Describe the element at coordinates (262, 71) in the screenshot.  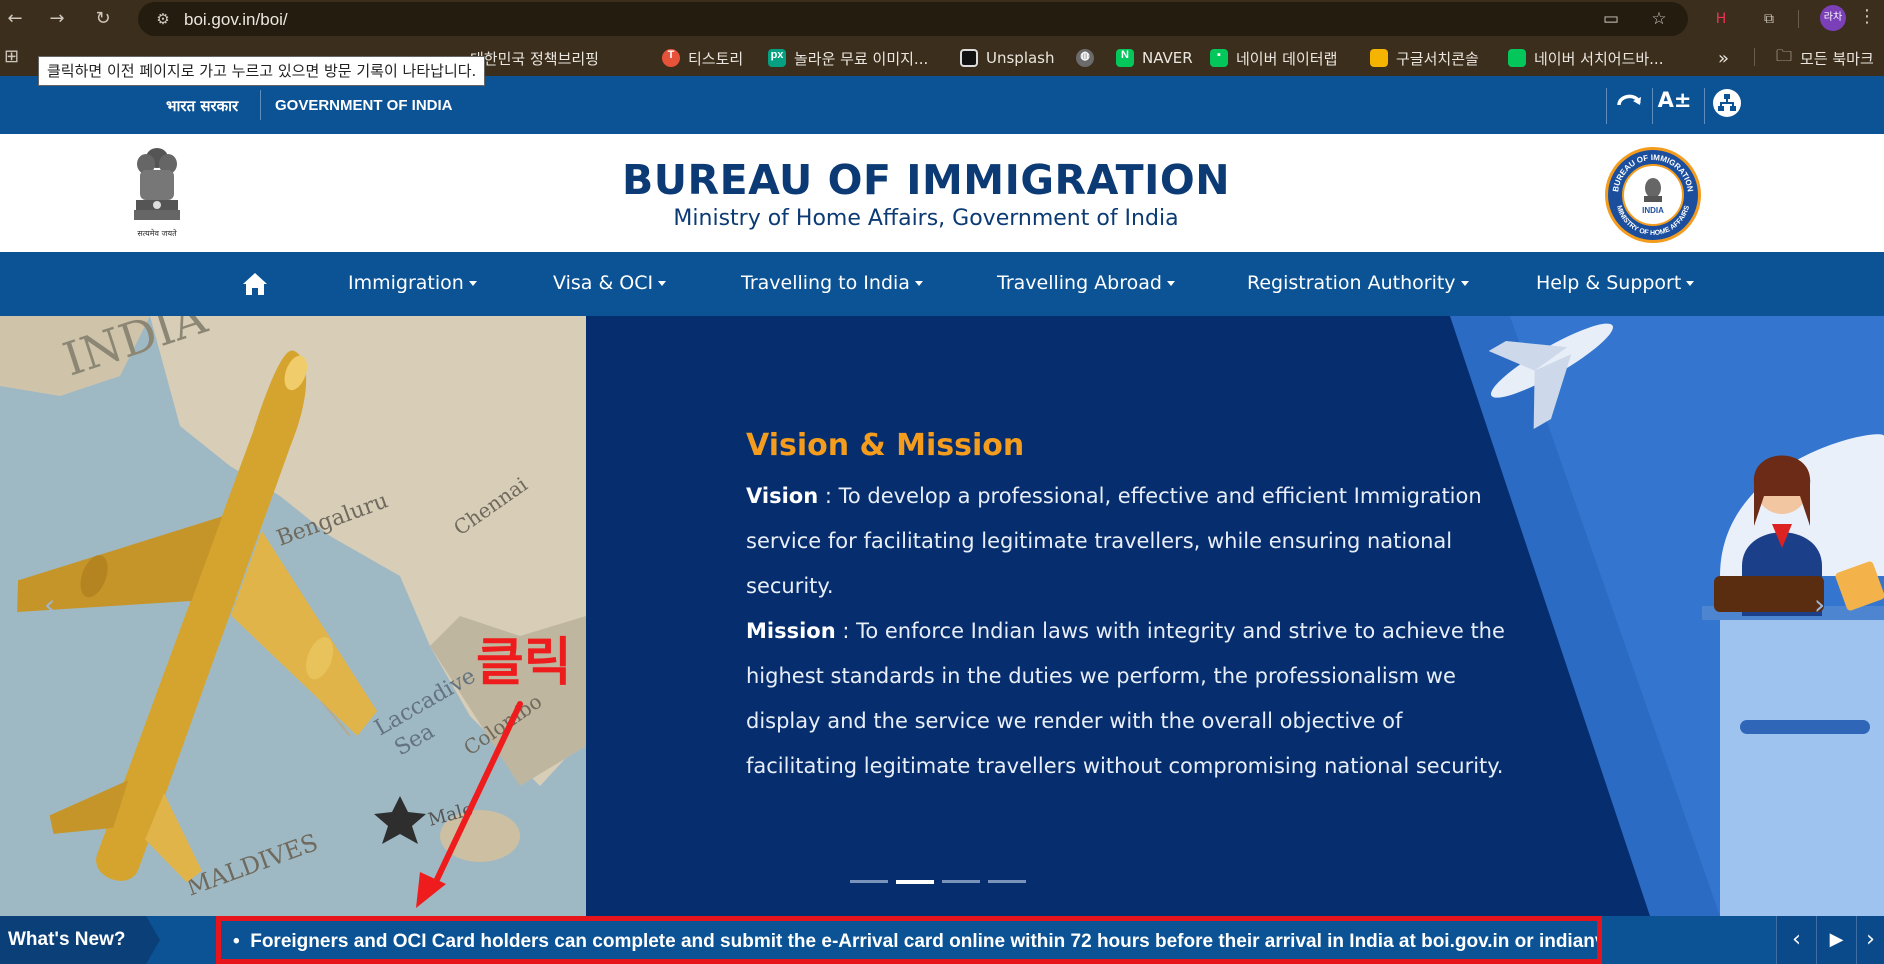
I see `back-button-tooltip: 클릭하면 이전 페이지로 가고 누르고 있으면 방문 기록이 나타납니다.` at that location.